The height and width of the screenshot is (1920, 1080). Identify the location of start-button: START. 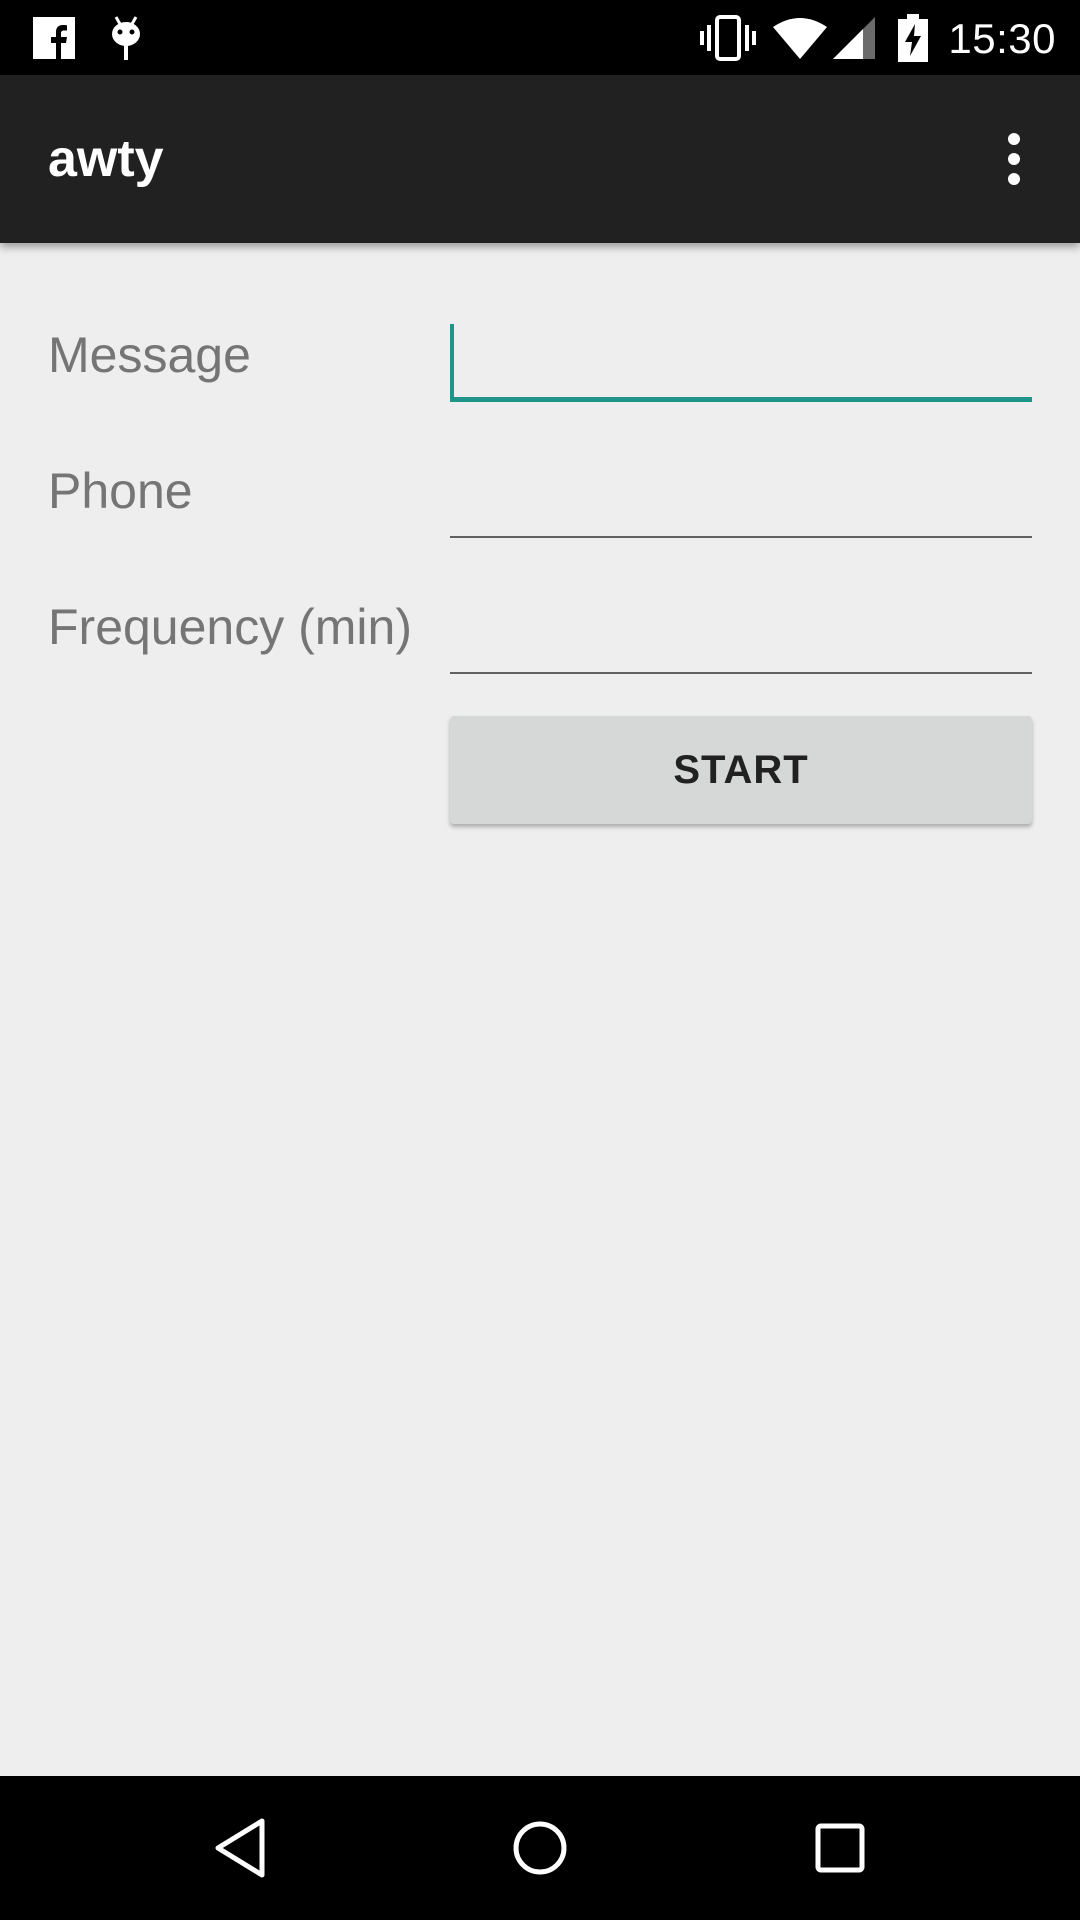
(741, 770).